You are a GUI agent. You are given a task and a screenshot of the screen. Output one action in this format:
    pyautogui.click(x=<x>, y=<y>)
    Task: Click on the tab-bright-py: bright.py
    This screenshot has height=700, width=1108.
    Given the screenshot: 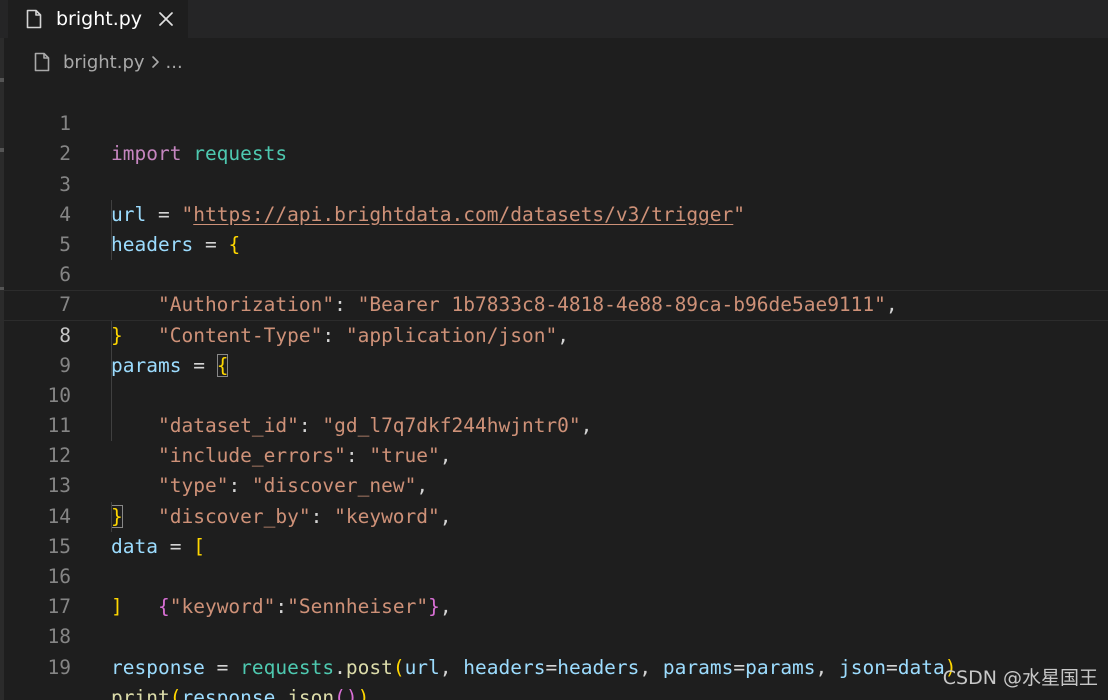 What is the action you would take?
    pyautogui.click(x=98, y=19)
    